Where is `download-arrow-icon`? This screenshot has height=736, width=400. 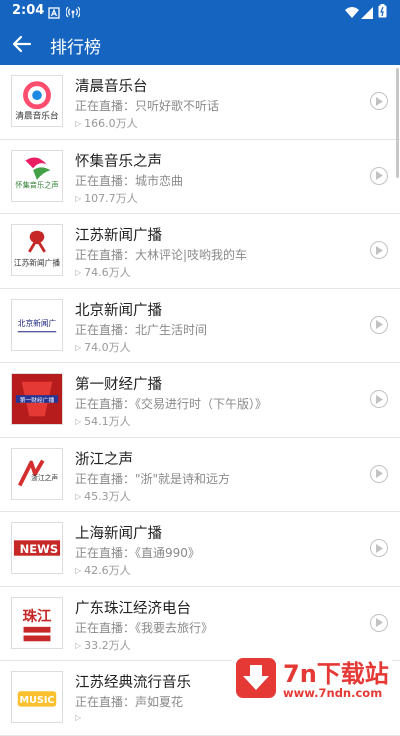
download-arrow-icon is located at coordinates (256, 678).